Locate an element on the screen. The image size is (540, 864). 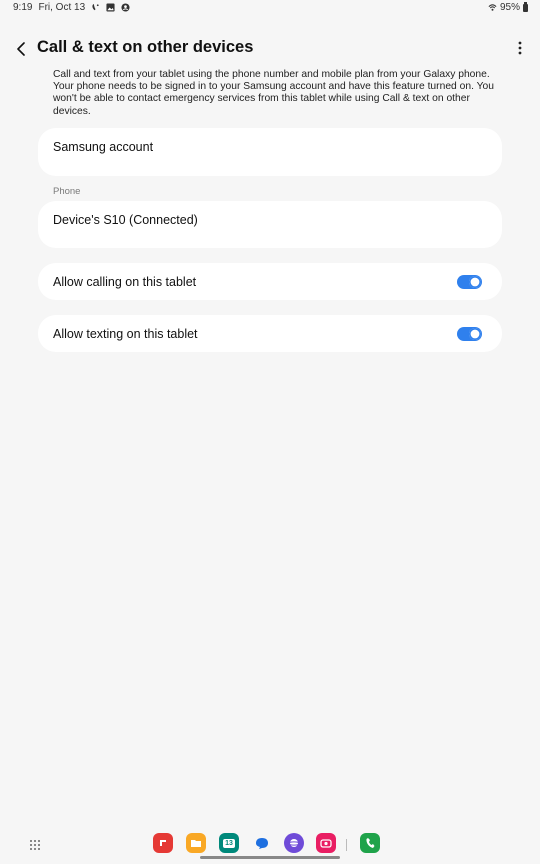
app-drawer-icon is located at coordinates (35, 845).